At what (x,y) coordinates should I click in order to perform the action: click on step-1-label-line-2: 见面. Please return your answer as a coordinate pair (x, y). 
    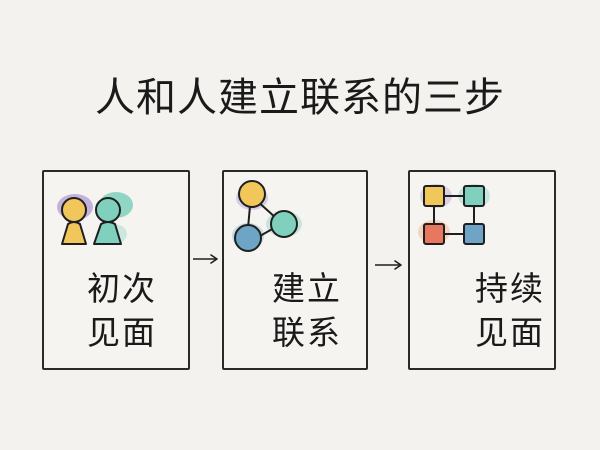
    Looking at the image, I should click on (122, 332).